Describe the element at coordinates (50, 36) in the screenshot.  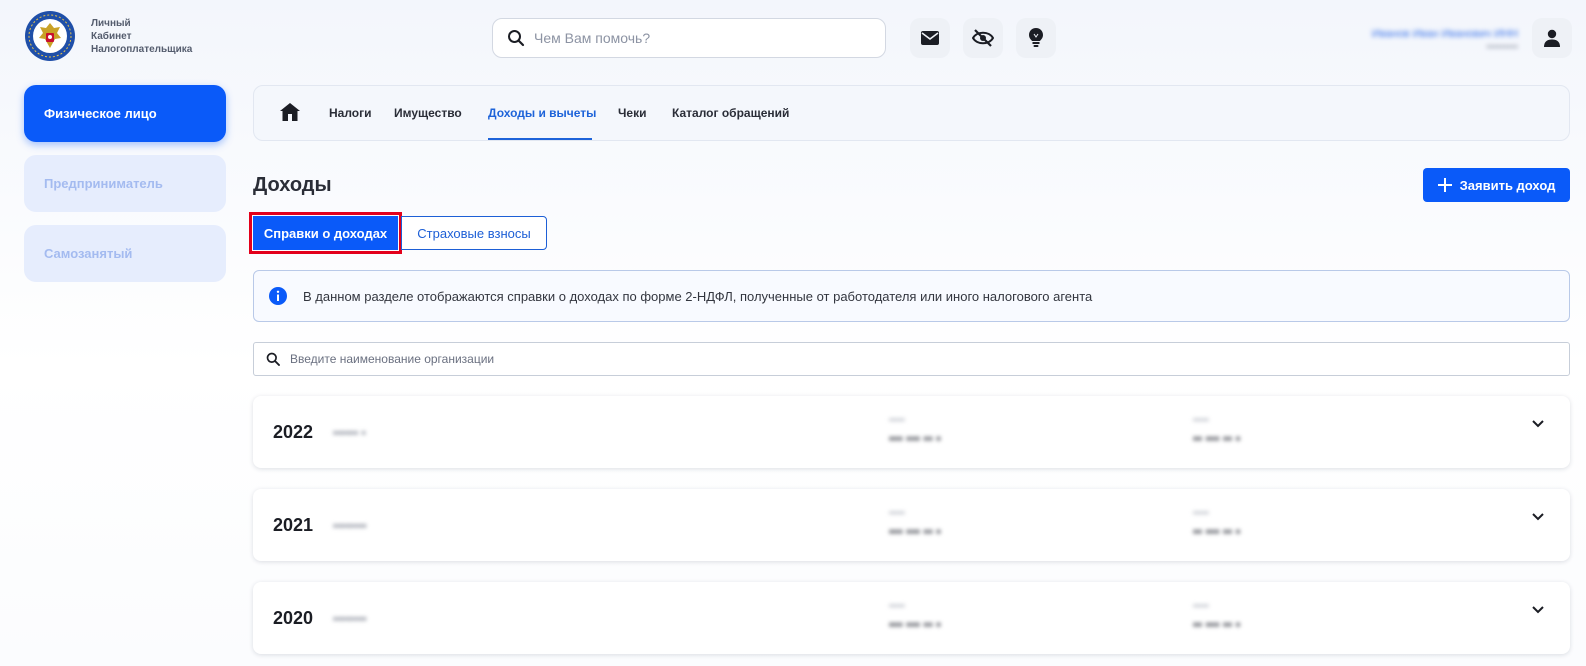
I see `fns-emblem-icon` at that location.